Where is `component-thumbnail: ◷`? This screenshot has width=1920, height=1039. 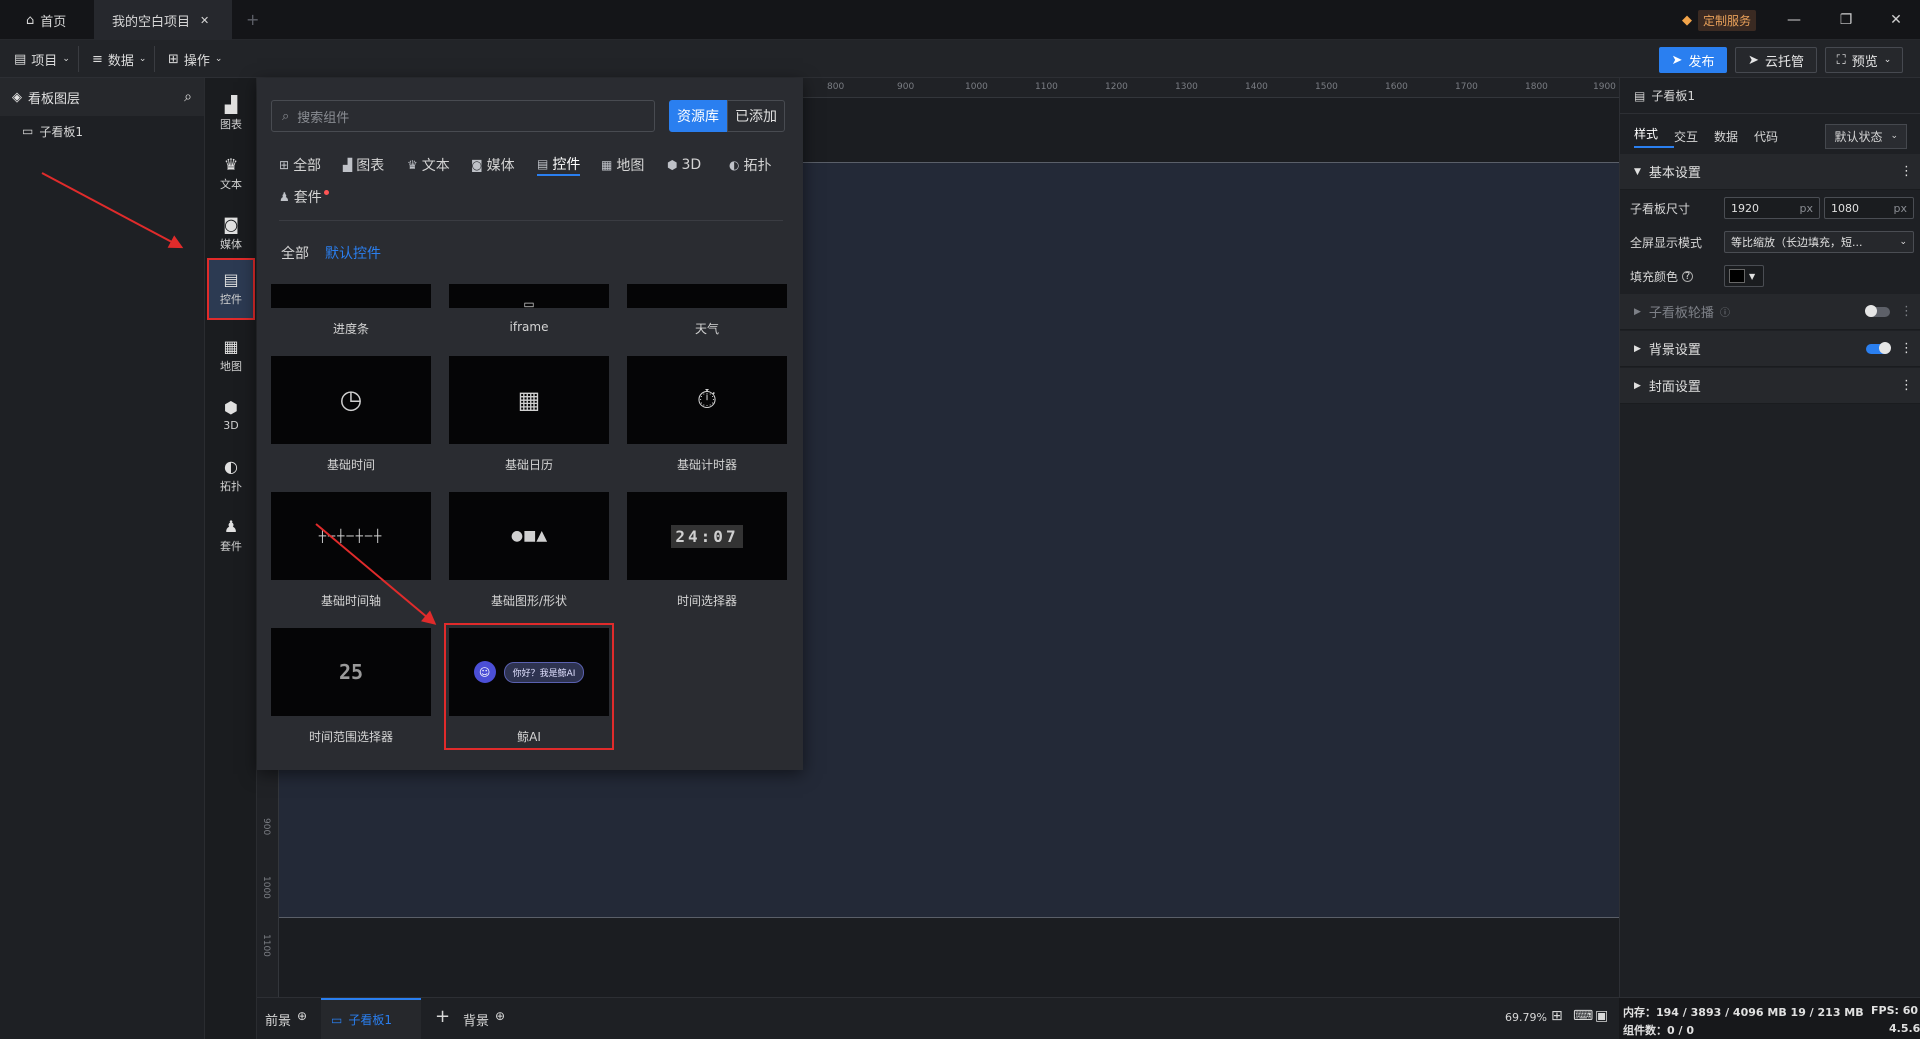 component-thumbnail: ◷ is located at coordinates (351, 400).